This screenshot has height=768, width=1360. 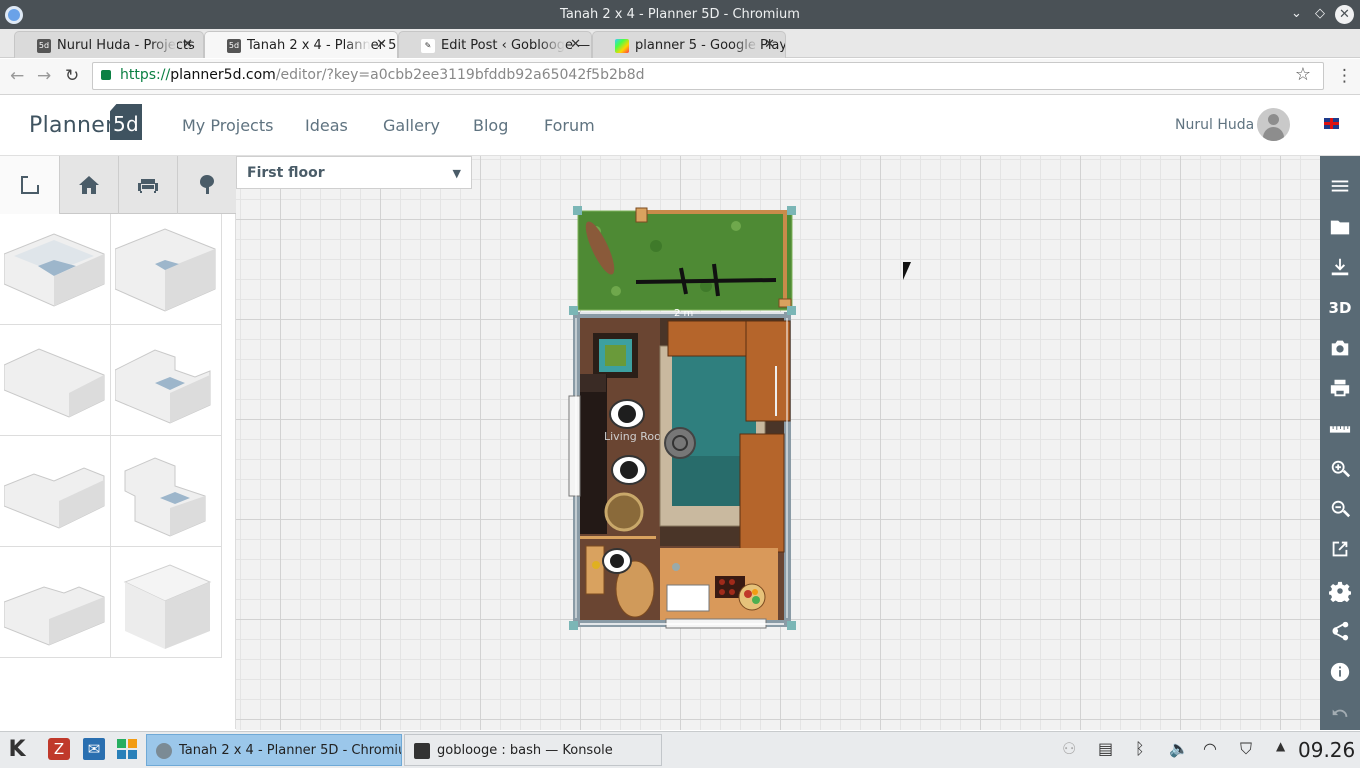 I want to click on mouse-cursor-icon, so click(x=909, y=271).